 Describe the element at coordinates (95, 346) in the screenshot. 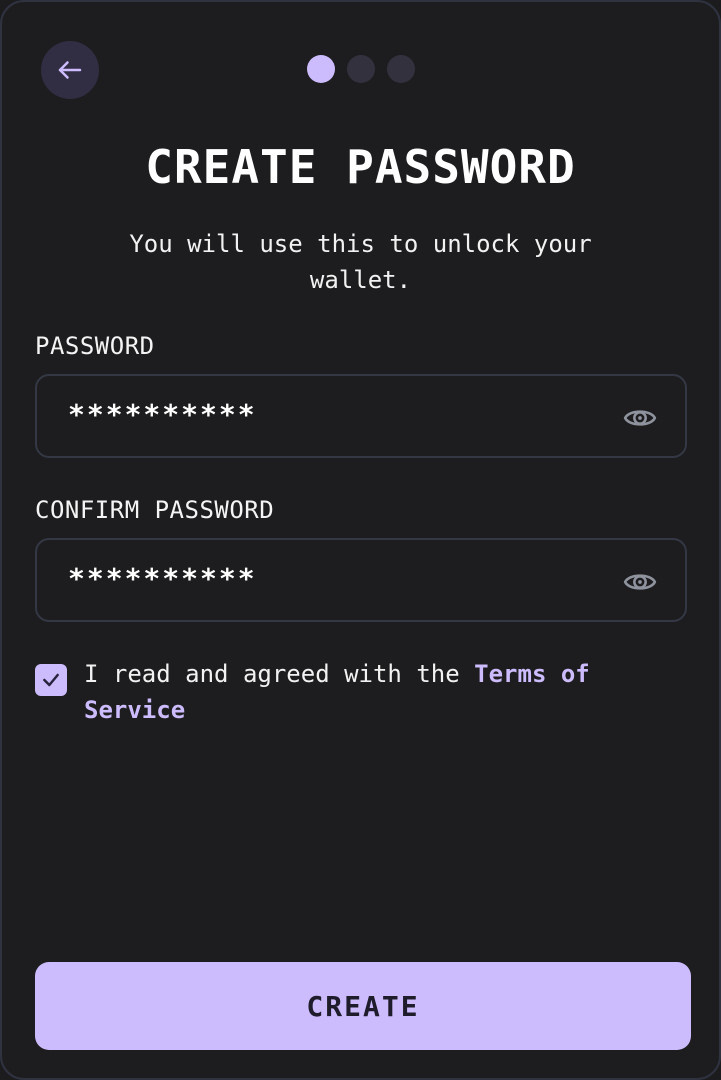

I see `password-label: PASSWORD` at that location.